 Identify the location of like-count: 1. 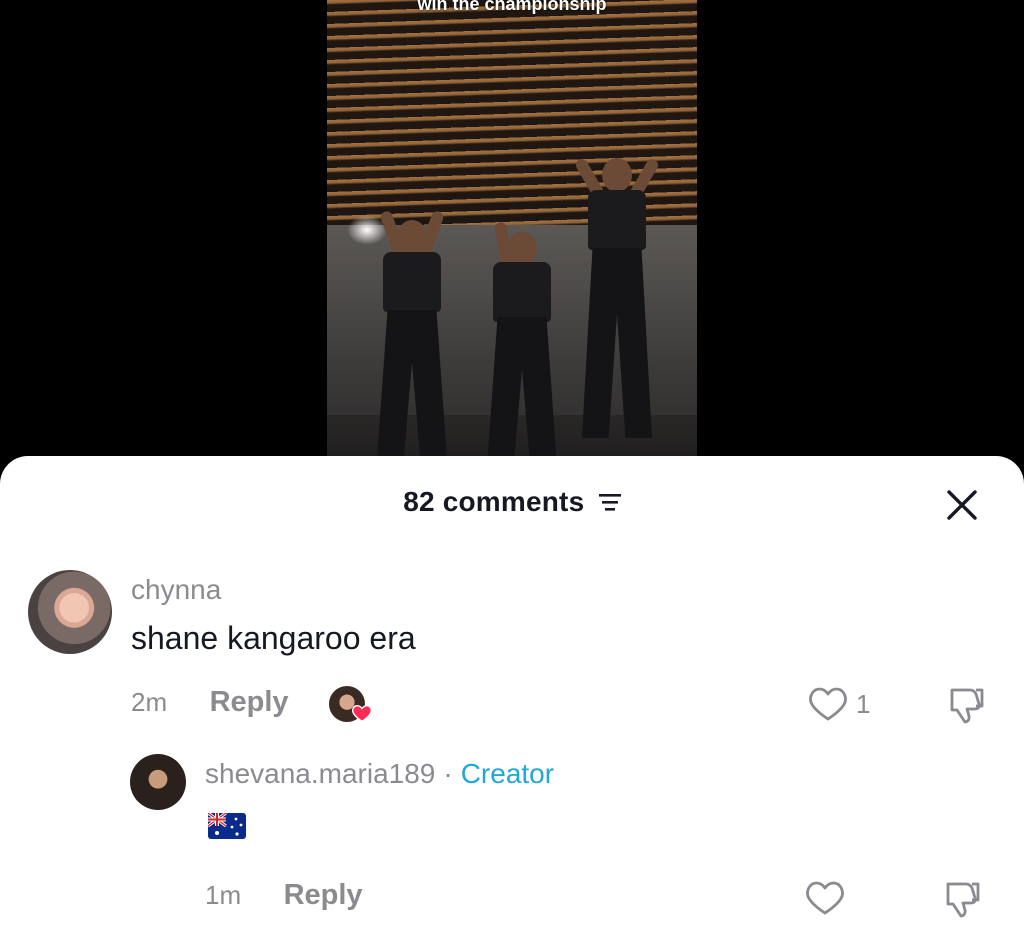
(863, 703).